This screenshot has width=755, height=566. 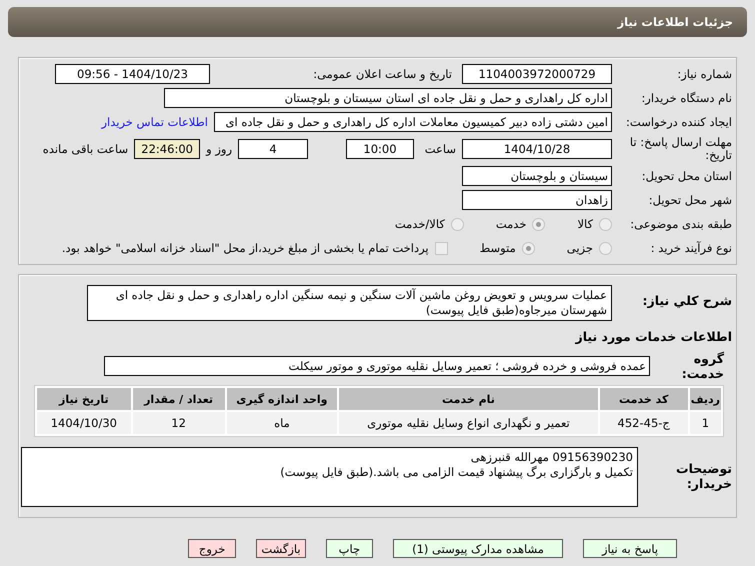 What do you see at coordinates (585, 224) in the screenshot?
I see `option-label: کالا` at bounding box center [585, 224].